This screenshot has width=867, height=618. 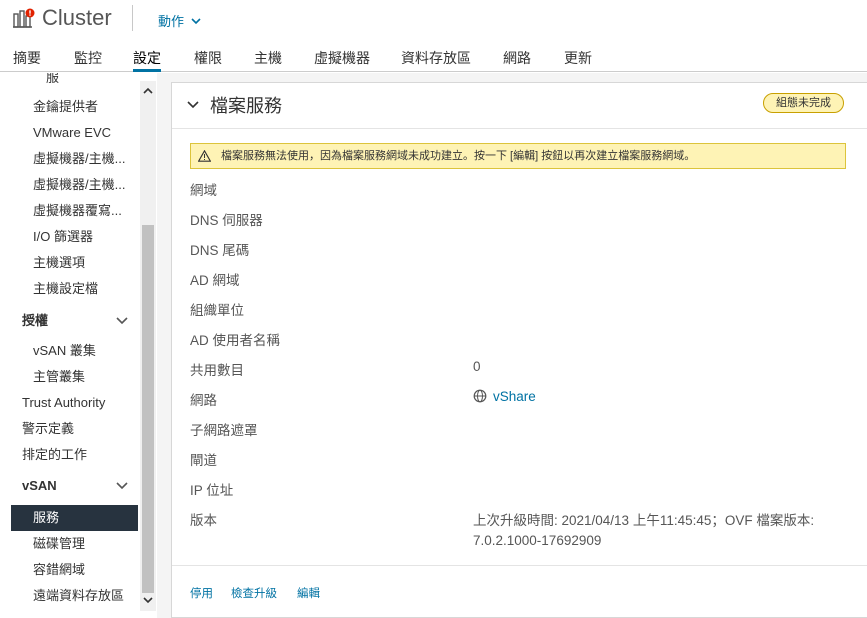 What do you see at coordinates (70, 289) in the screenshot?
I see `sidebar-item-host-profiles: 主機設定檔` at bounding box center [70, 289].